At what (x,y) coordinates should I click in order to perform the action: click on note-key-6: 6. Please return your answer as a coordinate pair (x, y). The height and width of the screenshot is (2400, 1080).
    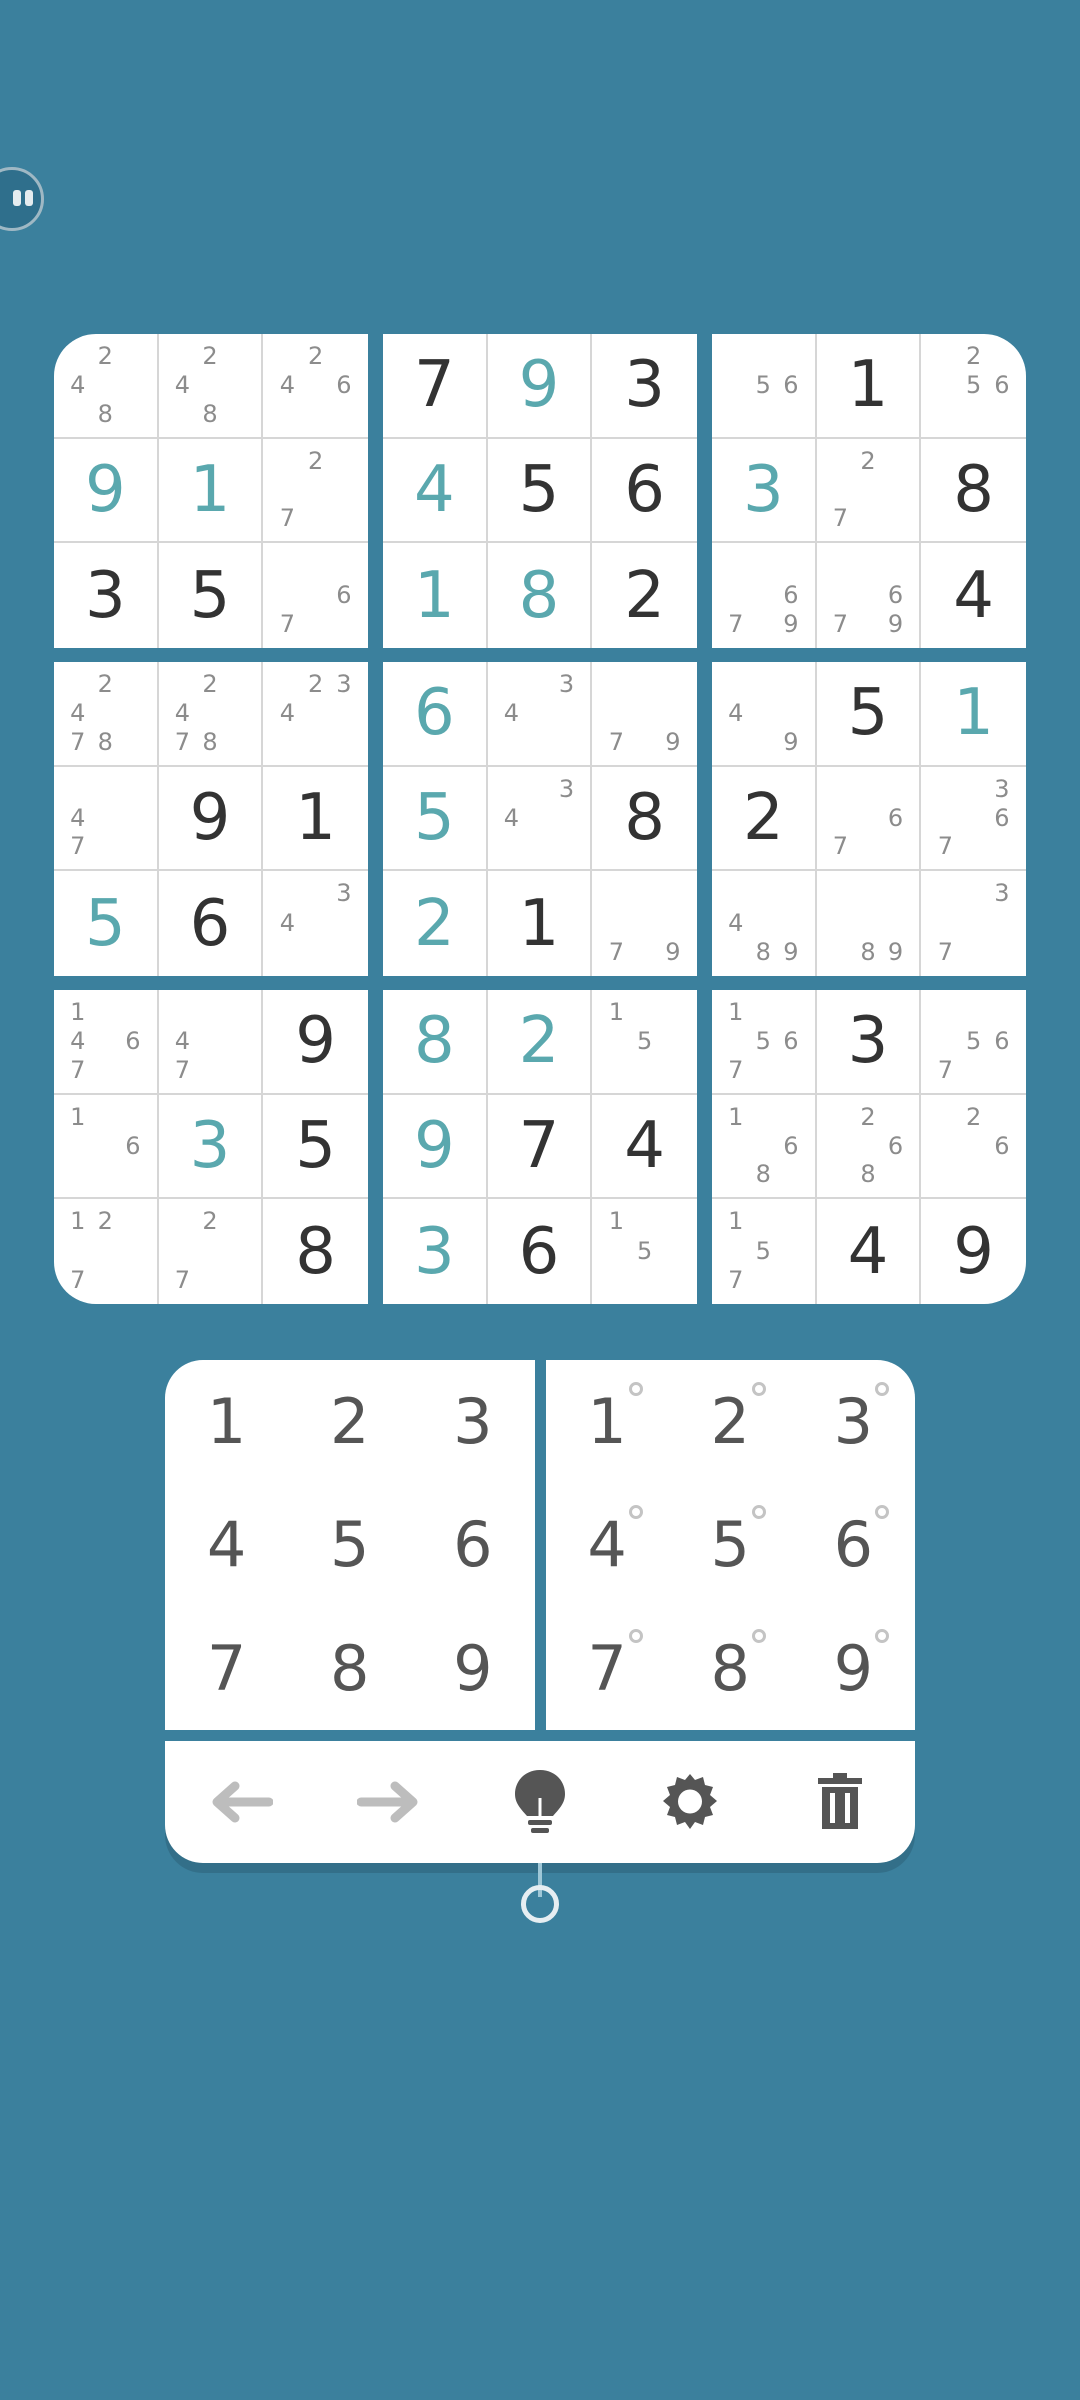
    Looking at the image, I should click on (853, 1544).